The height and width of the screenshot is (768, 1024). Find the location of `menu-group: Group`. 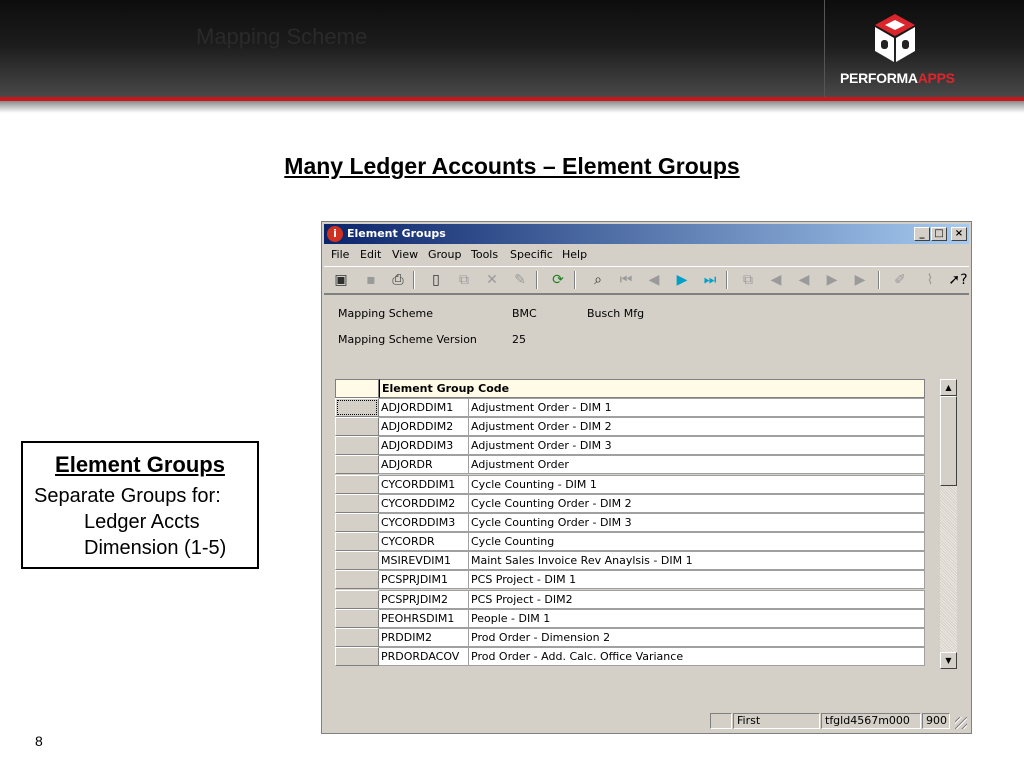

menu-group: Group is located at coordinates (445, 254).